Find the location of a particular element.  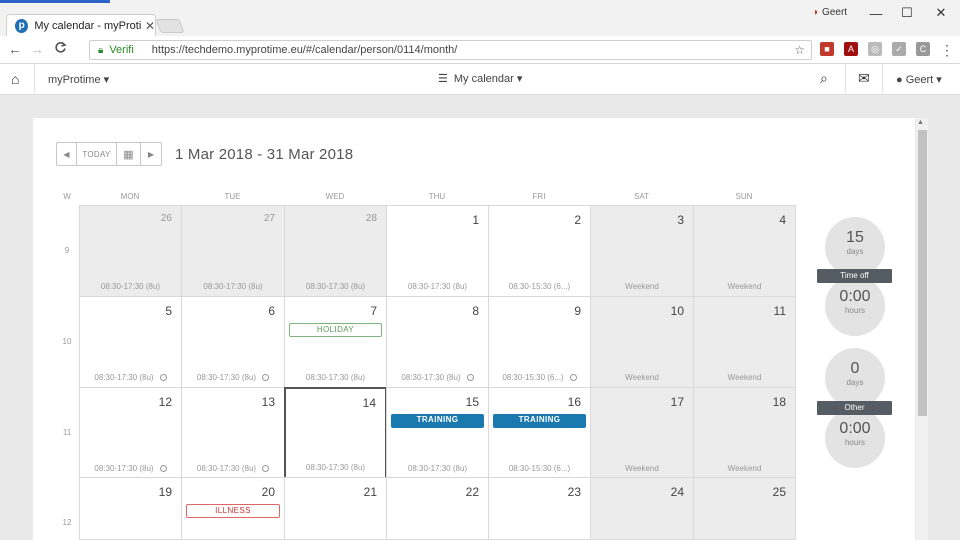

calendar-day-cell: 23 is located at coordinates (539, 508).